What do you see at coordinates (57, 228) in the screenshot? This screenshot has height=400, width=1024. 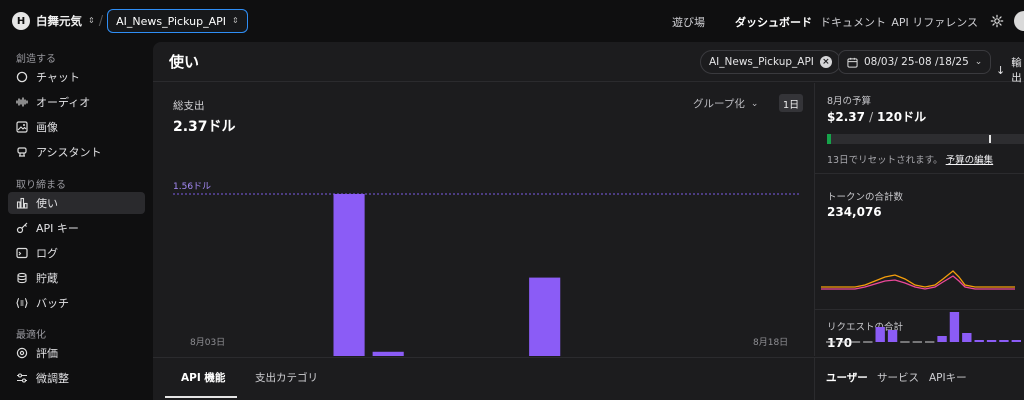 I see `sidebar-item-label: API キー` at bounding box center [57, 228].